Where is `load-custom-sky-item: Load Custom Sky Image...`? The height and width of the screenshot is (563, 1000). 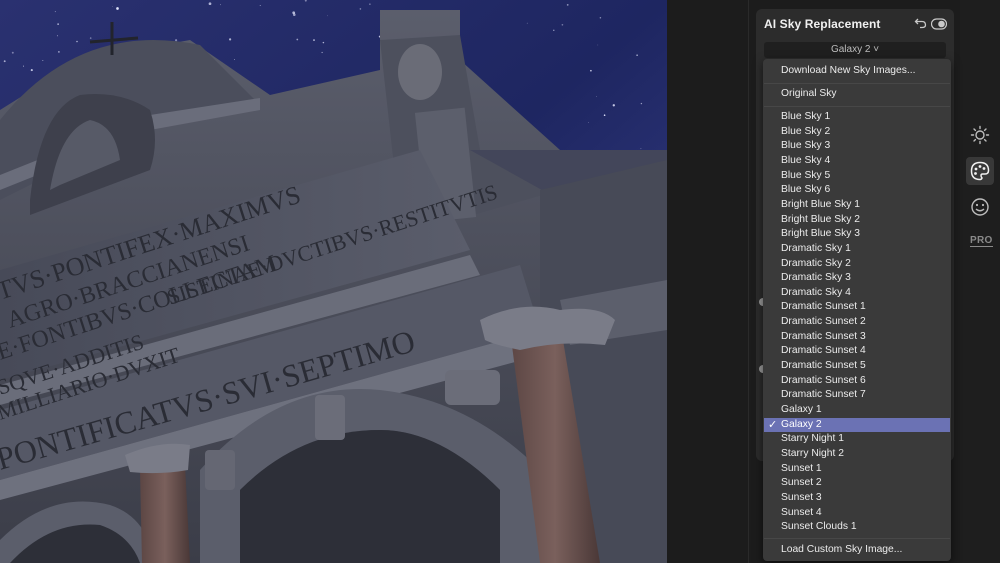
load-custom-sky-item: Load Custom Sky Image... is located at coordinates (857, 550).